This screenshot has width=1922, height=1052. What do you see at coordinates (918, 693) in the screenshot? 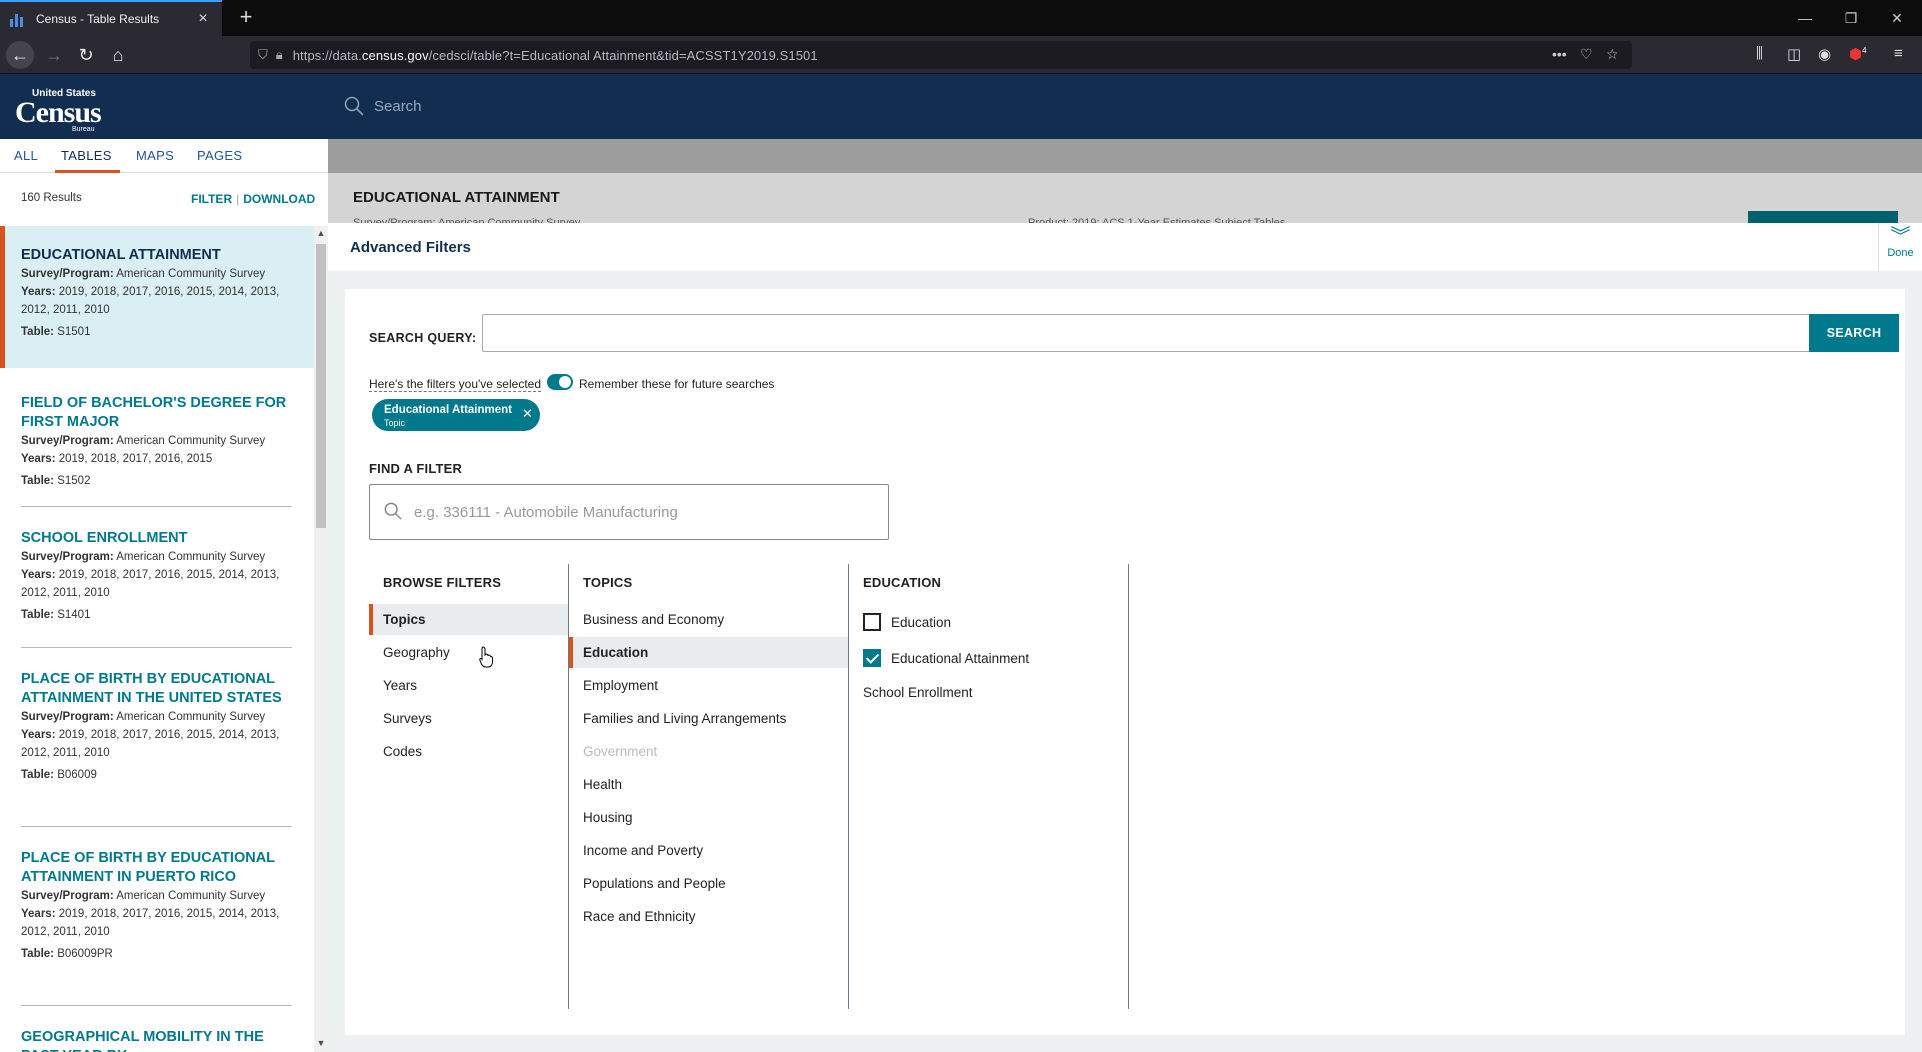
I see `item-school-enrollment: School Enrollment` at bounding box center [918, 693].